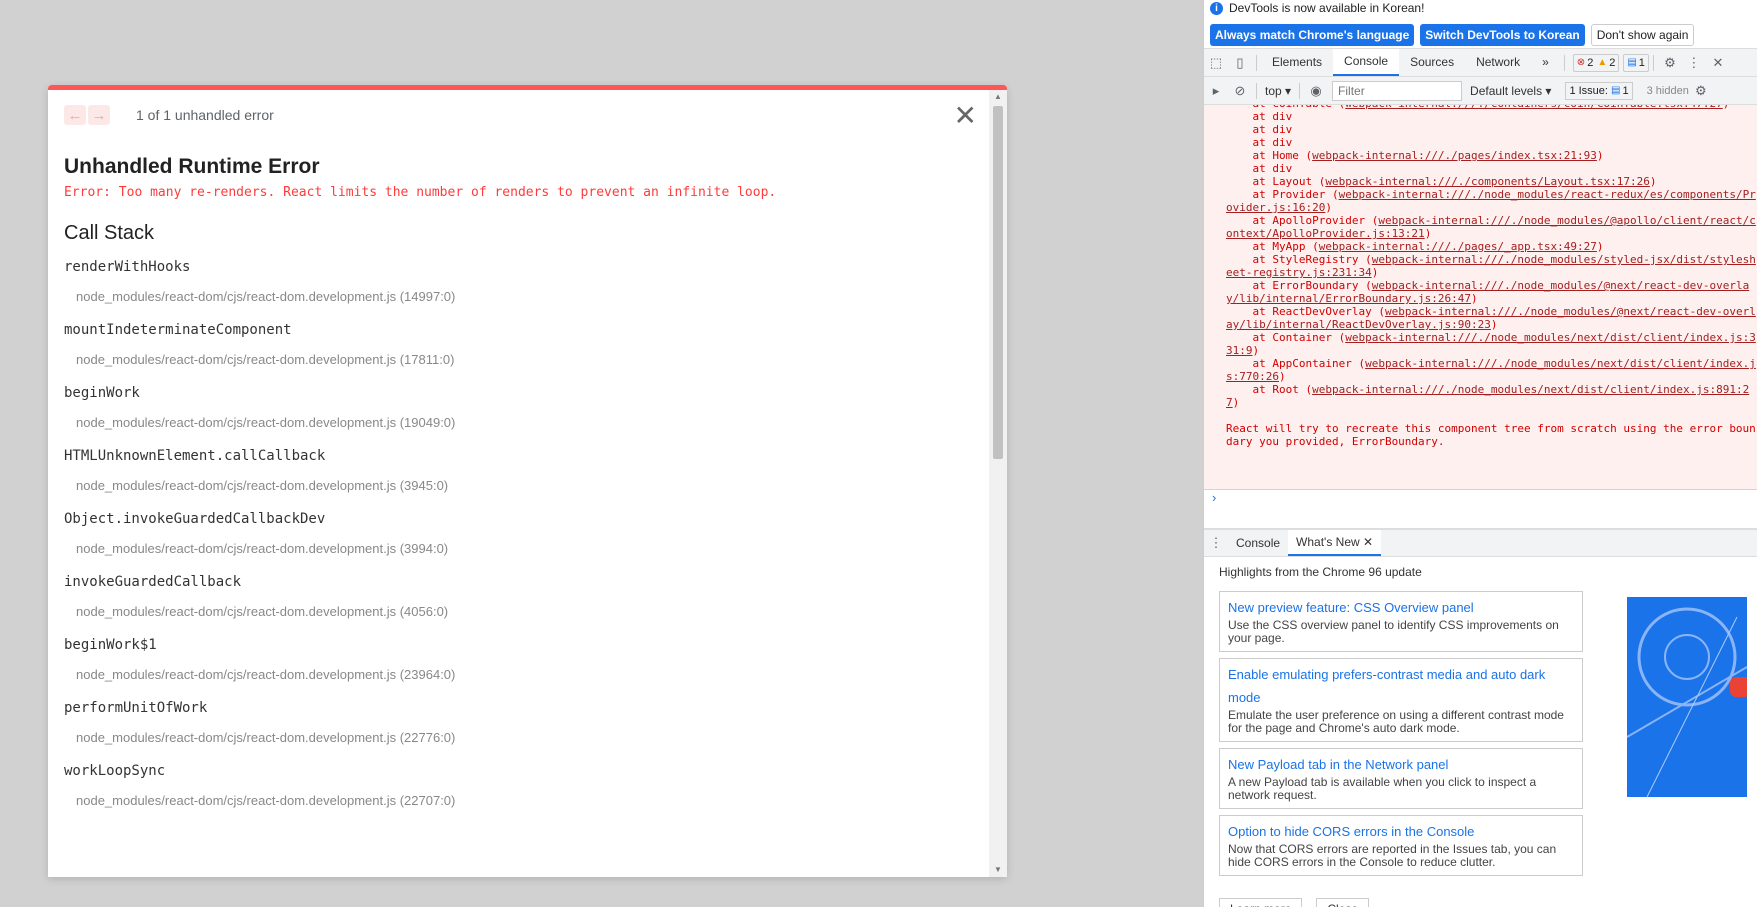 The image size is (1757, 907). What do you see at coordinates (1305, 311) in the screenshot?
I see `stack-line-text: at ReactDevOverlay (` at bounding box center [1305, 311].